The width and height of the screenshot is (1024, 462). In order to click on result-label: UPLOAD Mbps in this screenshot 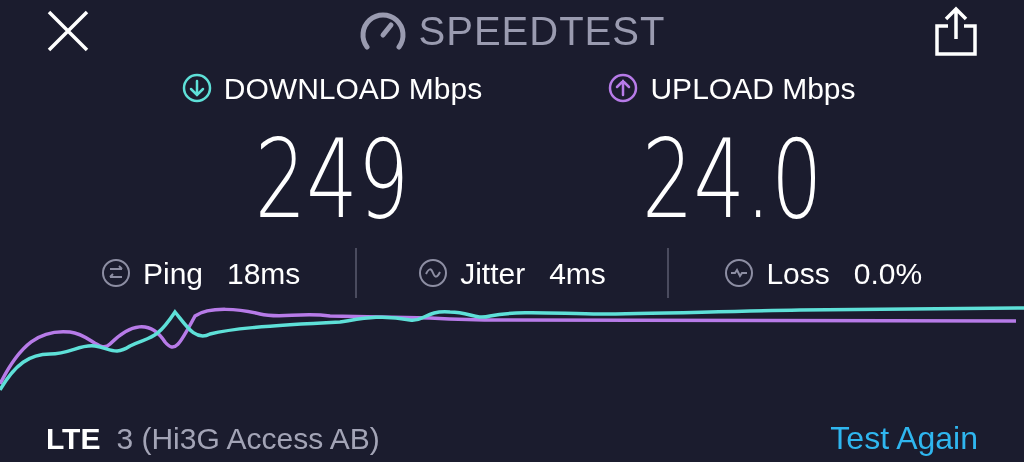, I will do `click(753, 88)`.